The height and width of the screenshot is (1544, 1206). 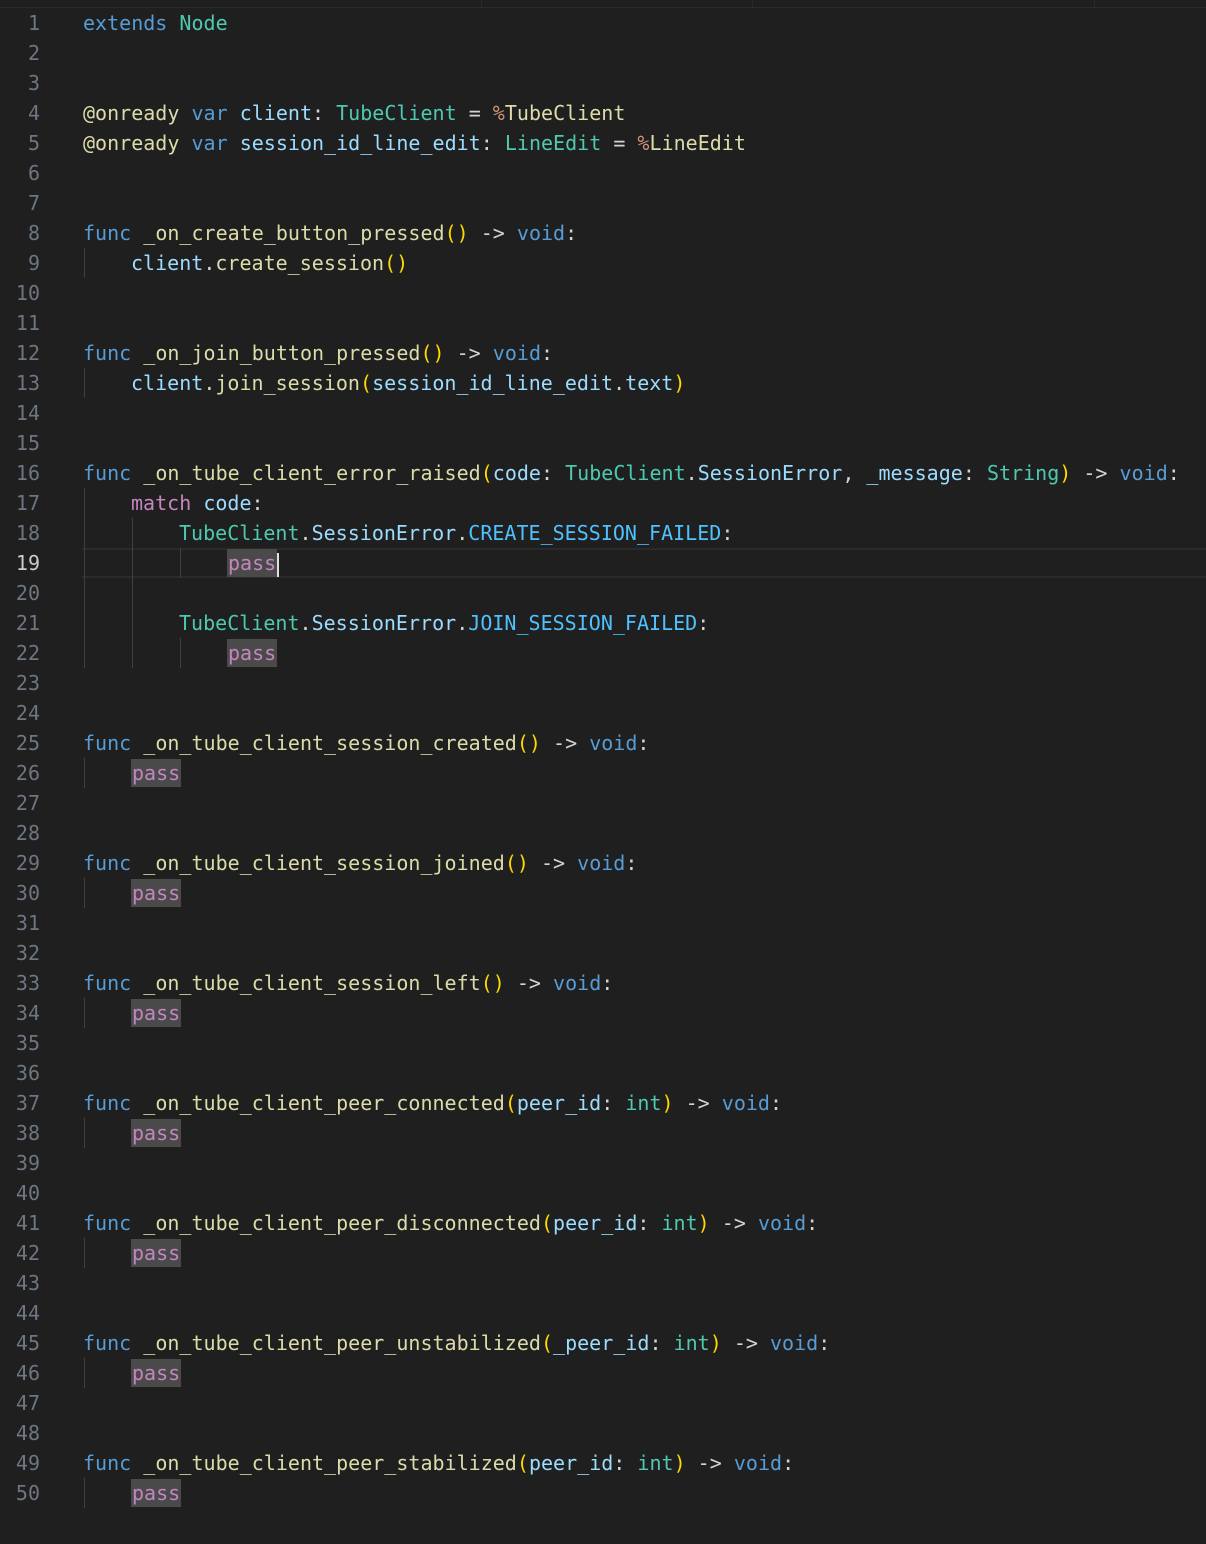 I want to click on code-line: 27, so click(x=603, y=803).